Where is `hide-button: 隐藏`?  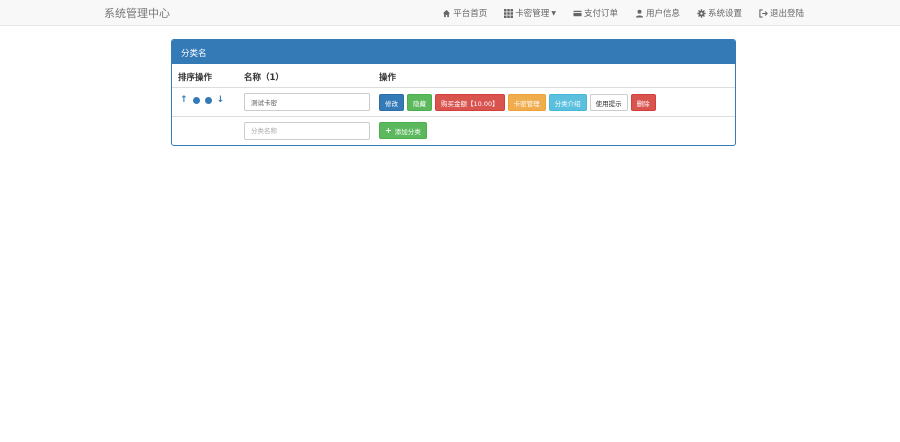
hide-button: 隐藏 is located at coordinates (419, 102).